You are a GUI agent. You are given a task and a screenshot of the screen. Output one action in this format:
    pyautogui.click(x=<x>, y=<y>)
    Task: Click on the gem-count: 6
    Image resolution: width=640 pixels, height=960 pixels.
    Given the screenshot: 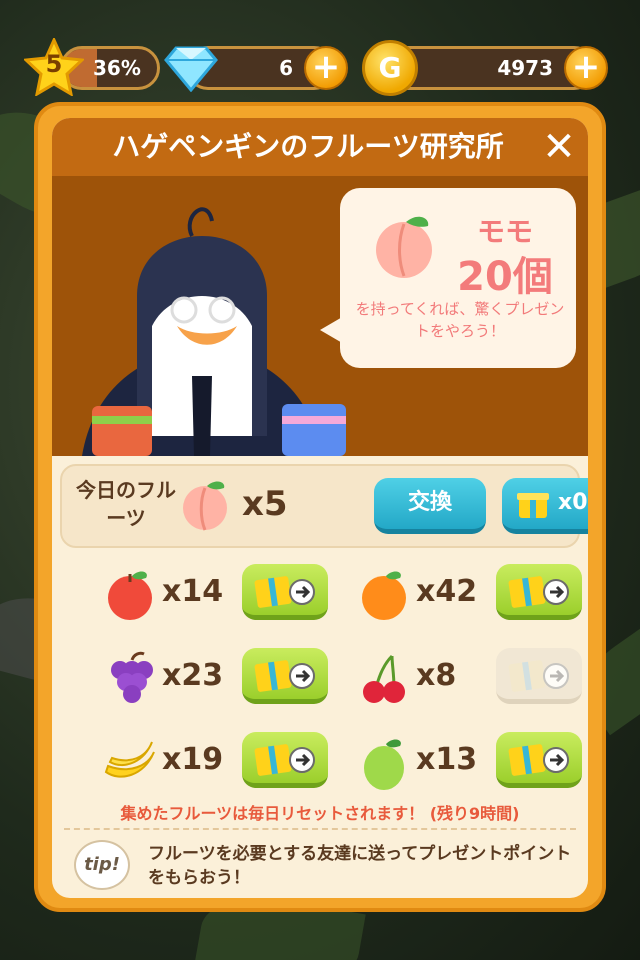 What is the action you would take?
    pyautogui.click(x=286, y=68)
    